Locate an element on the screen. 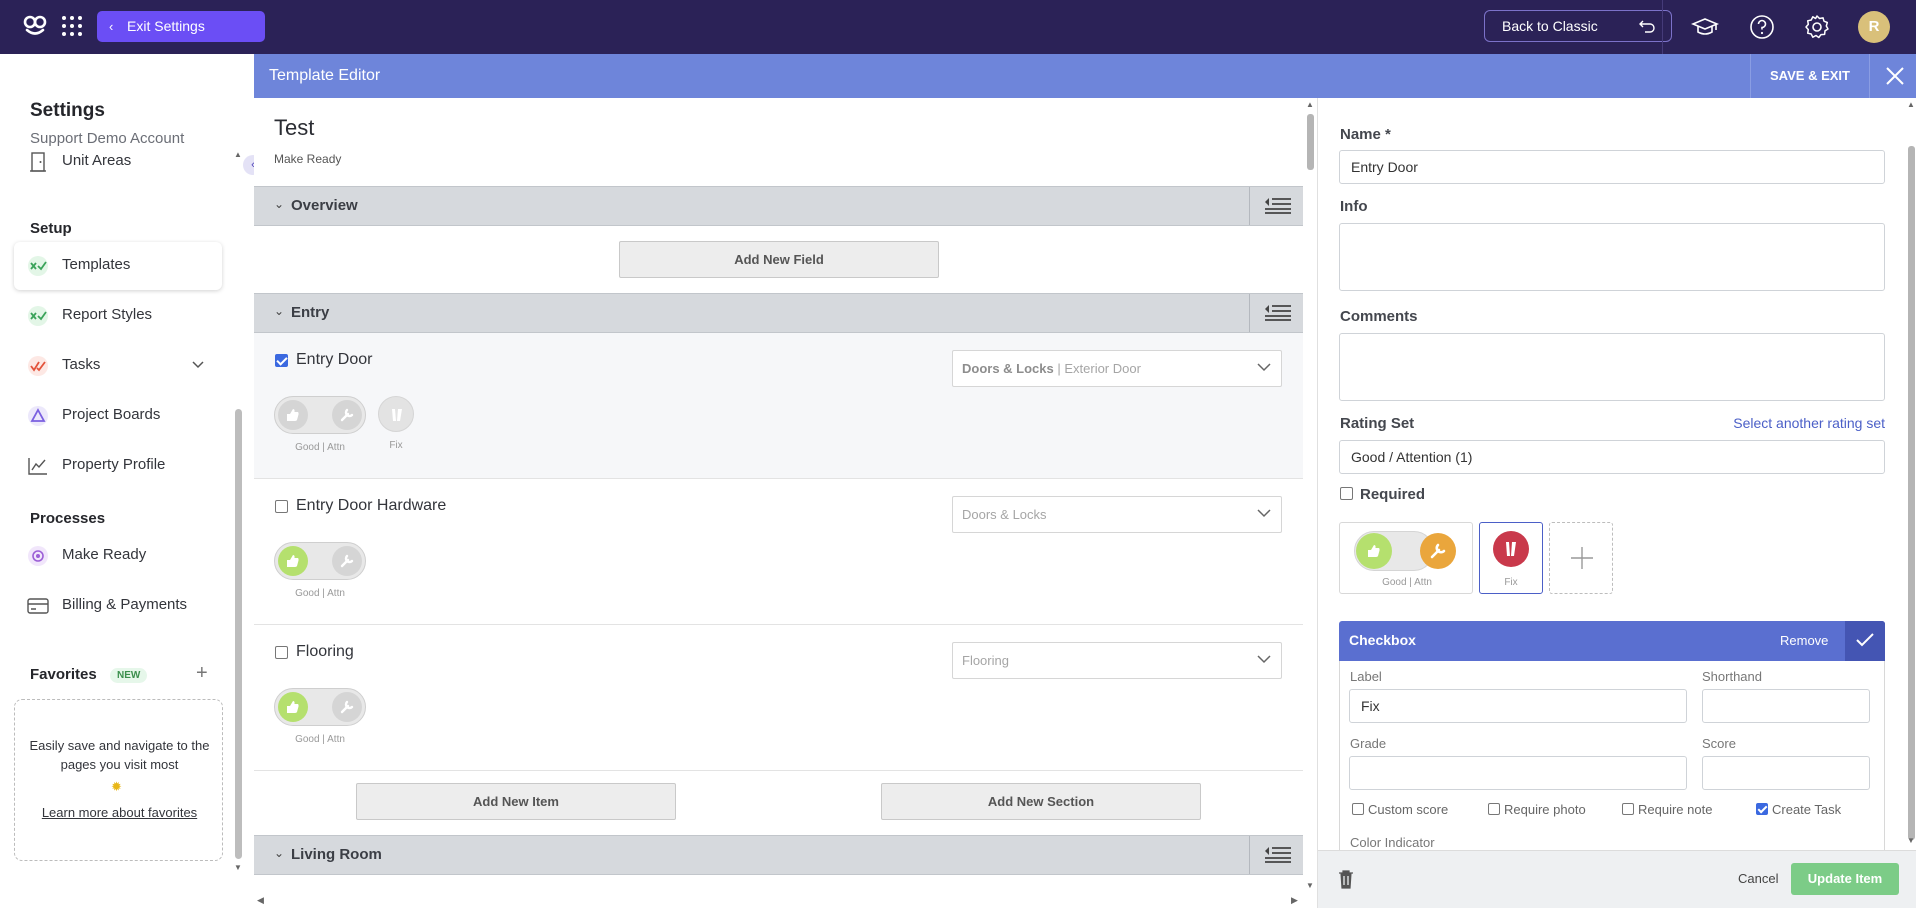 The width and height of the screenshot is (1916, 908). label-label: Label is located at coordinates (1366, 676).